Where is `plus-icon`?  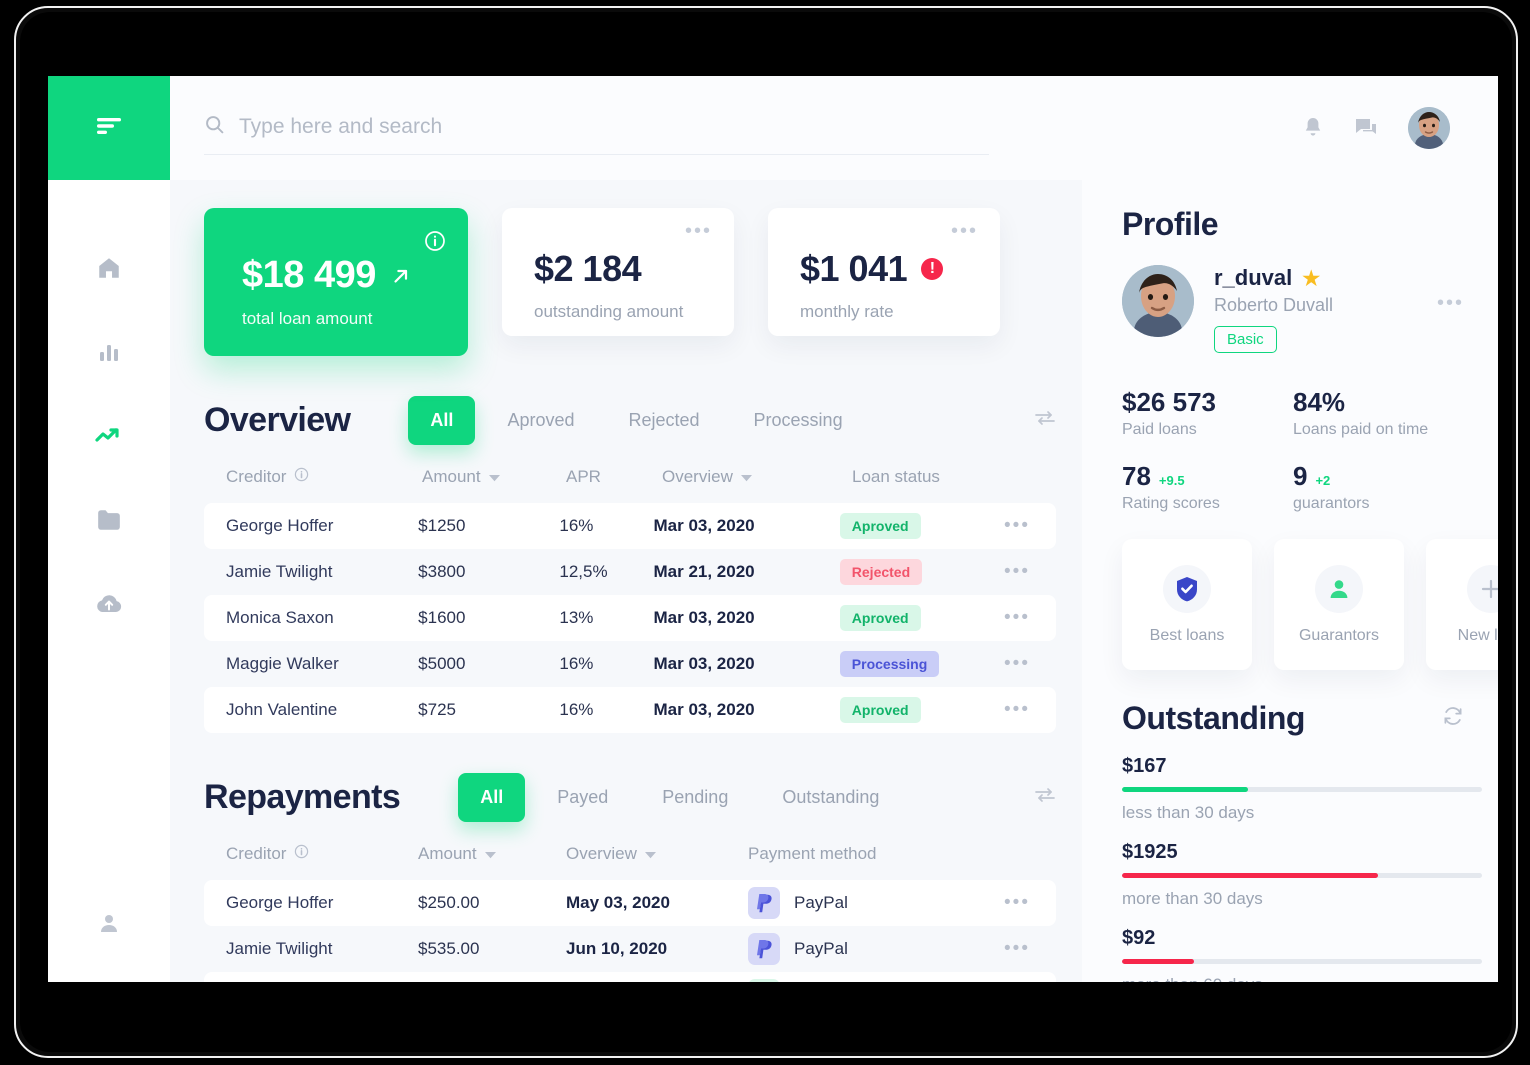 plus-icon is located at coordinates (1482, 588).